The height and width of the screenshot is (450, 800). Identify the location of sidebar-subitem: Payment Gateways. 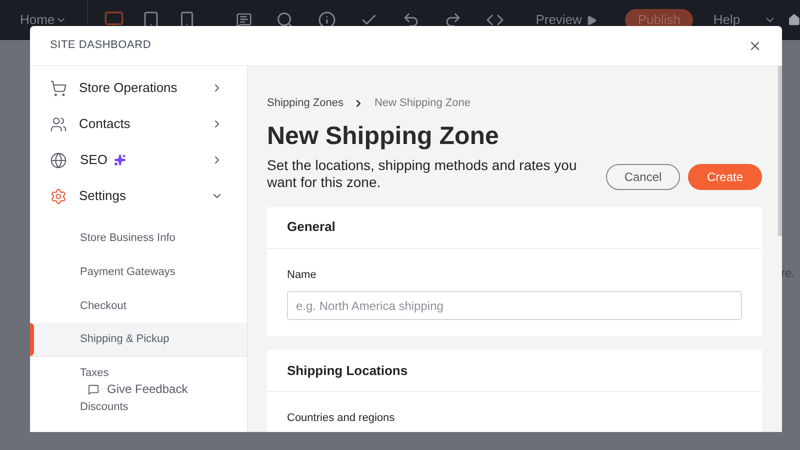
(138, 272).